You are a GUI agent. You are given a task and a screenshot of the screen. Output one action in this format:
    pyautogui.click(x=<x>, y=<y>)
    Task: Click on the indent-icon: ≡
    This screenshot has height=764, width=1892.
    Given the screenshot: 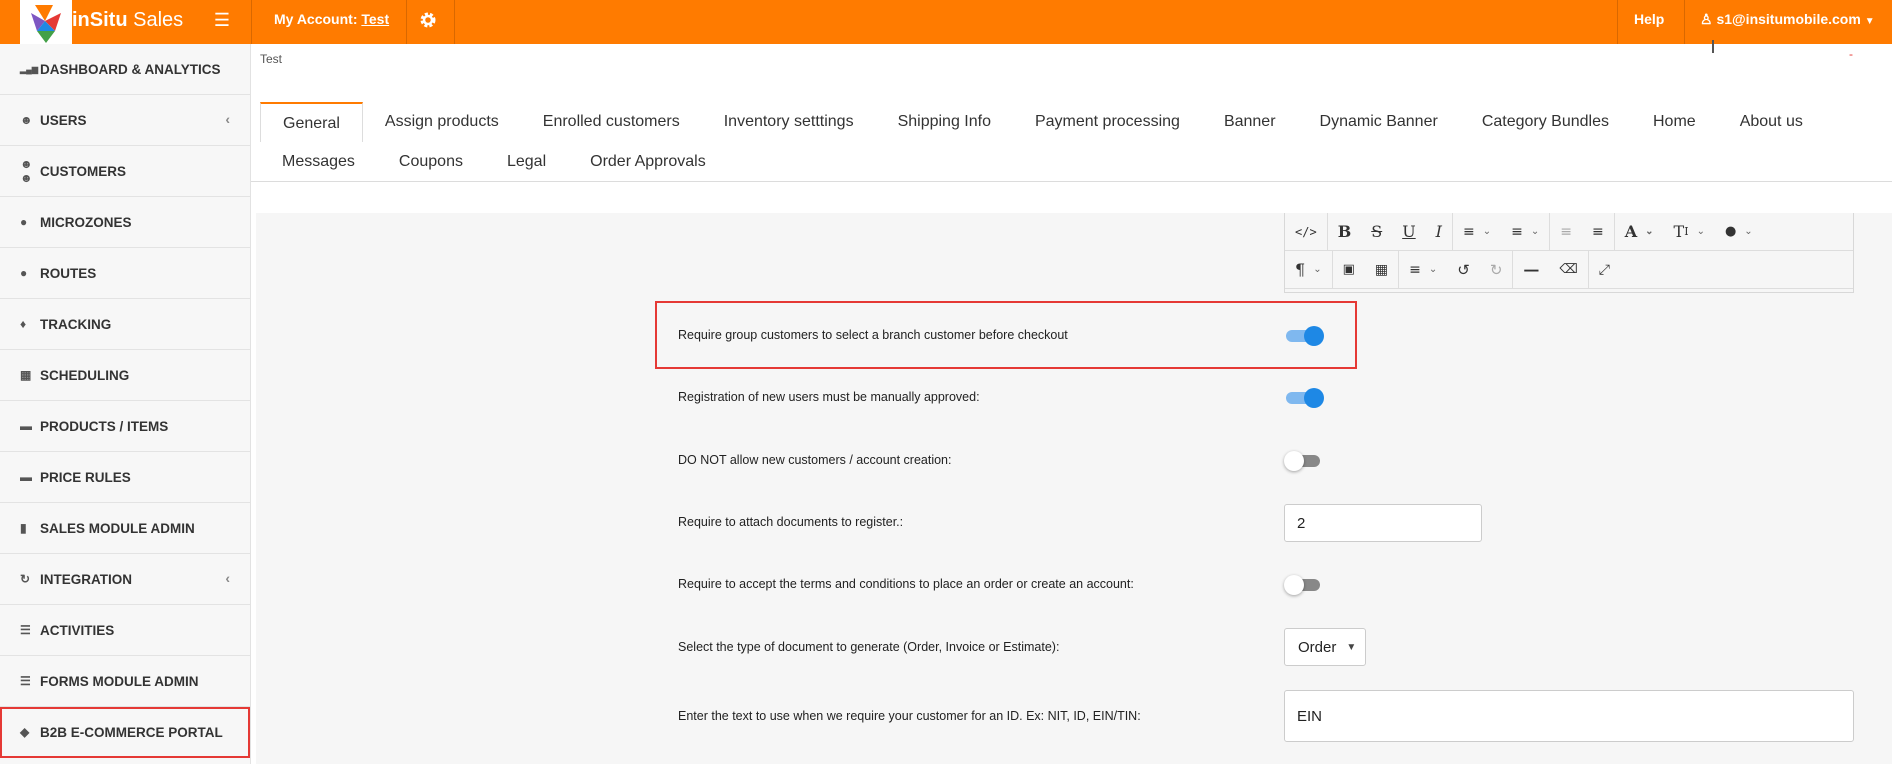 What is the action you would take?
    pyautogui.click(x=1598, y=232)
    